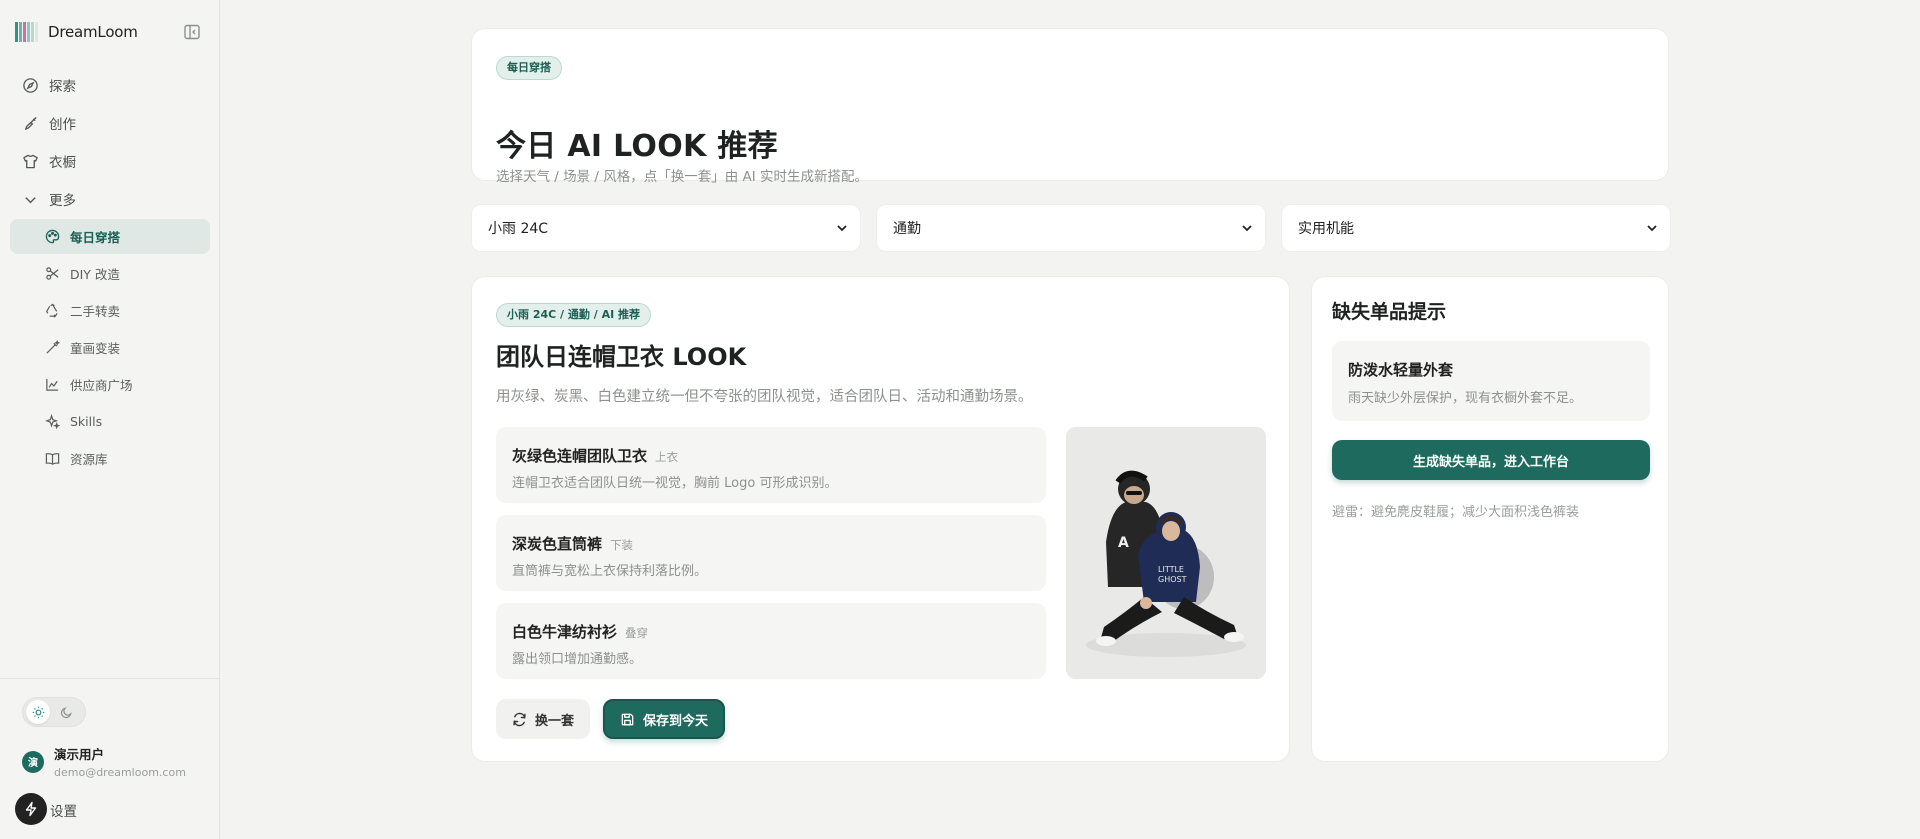  Describe the element at coordinates (62, 201) in the screenshot. I see `nav-more-label: 更多` at that location.